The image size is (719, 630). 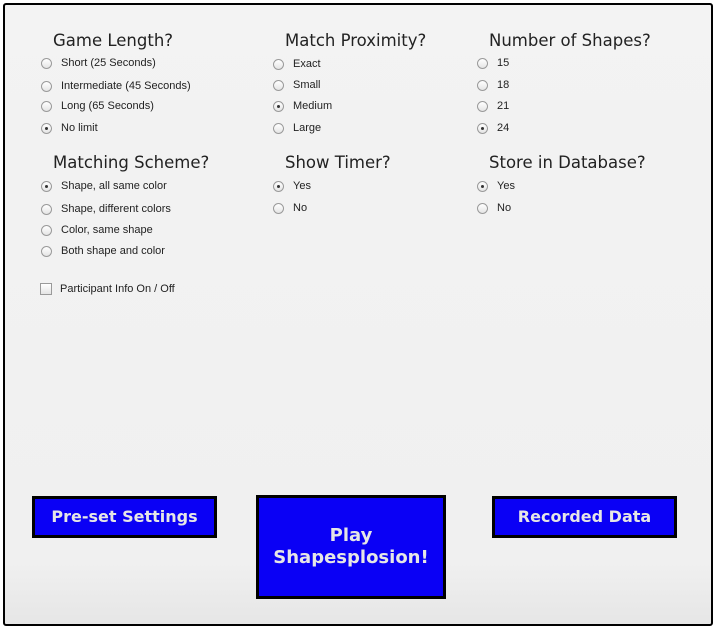 I want to click on matching-scheme-option-shape-same-color: Shape, all same color, so click(x=104, y=186).